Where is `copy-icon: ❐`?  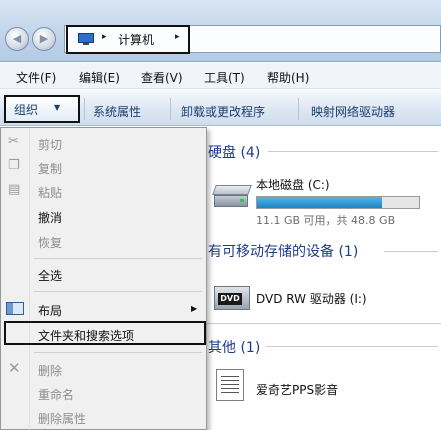
copy-icon: ❐ is located at coordinates (14, 165).